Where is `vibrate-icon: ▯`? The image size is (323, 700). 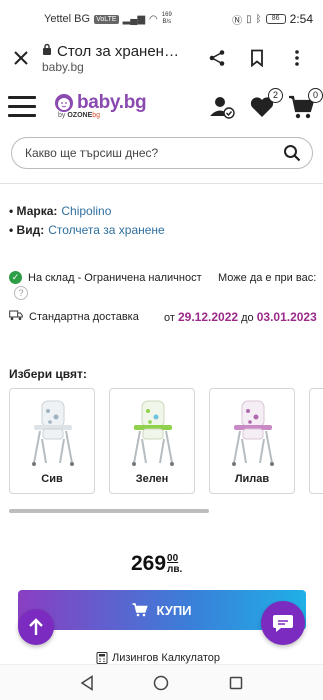 vibrate-icon: ▯ is located at coordinates (249, 19).